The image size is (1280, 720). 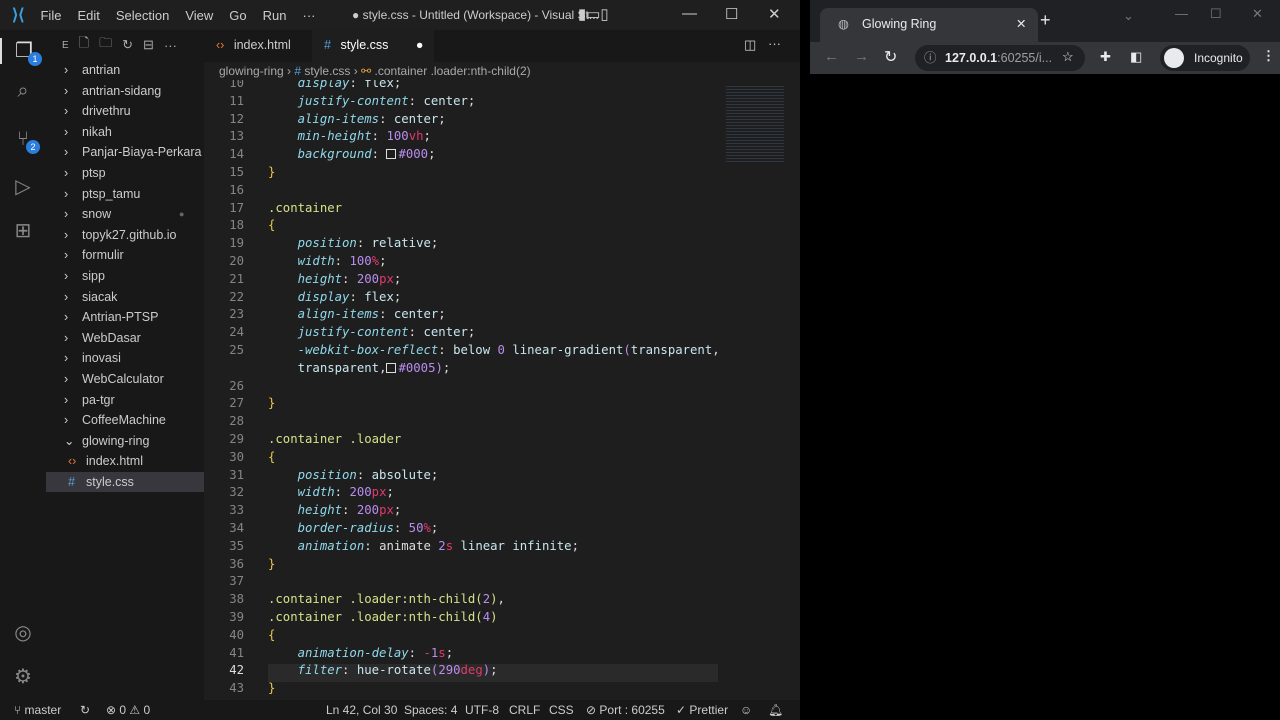 What do you see at coordinates (750, 45) in the screenshot?
I see `split-editor-icon: ◫` at bounding box center [750, 45].